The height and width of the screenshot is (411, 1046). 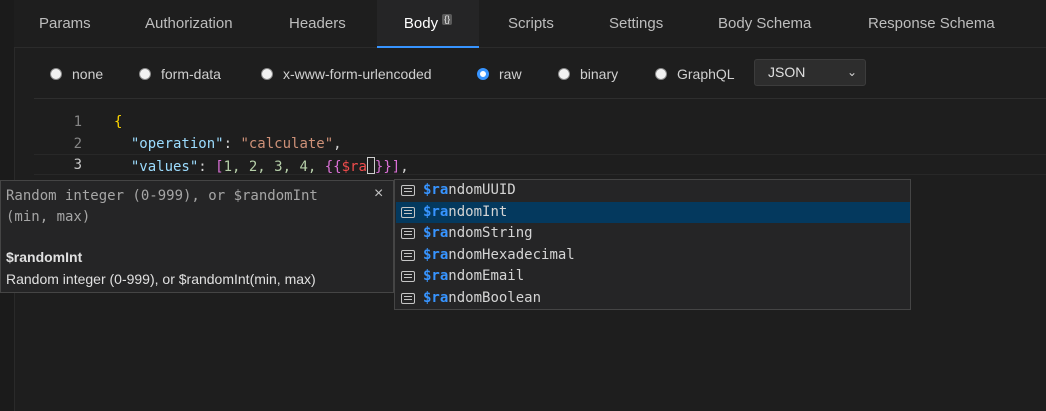 I want to click on tab-response-schema: Response Schema, so click(x=931, y=23).